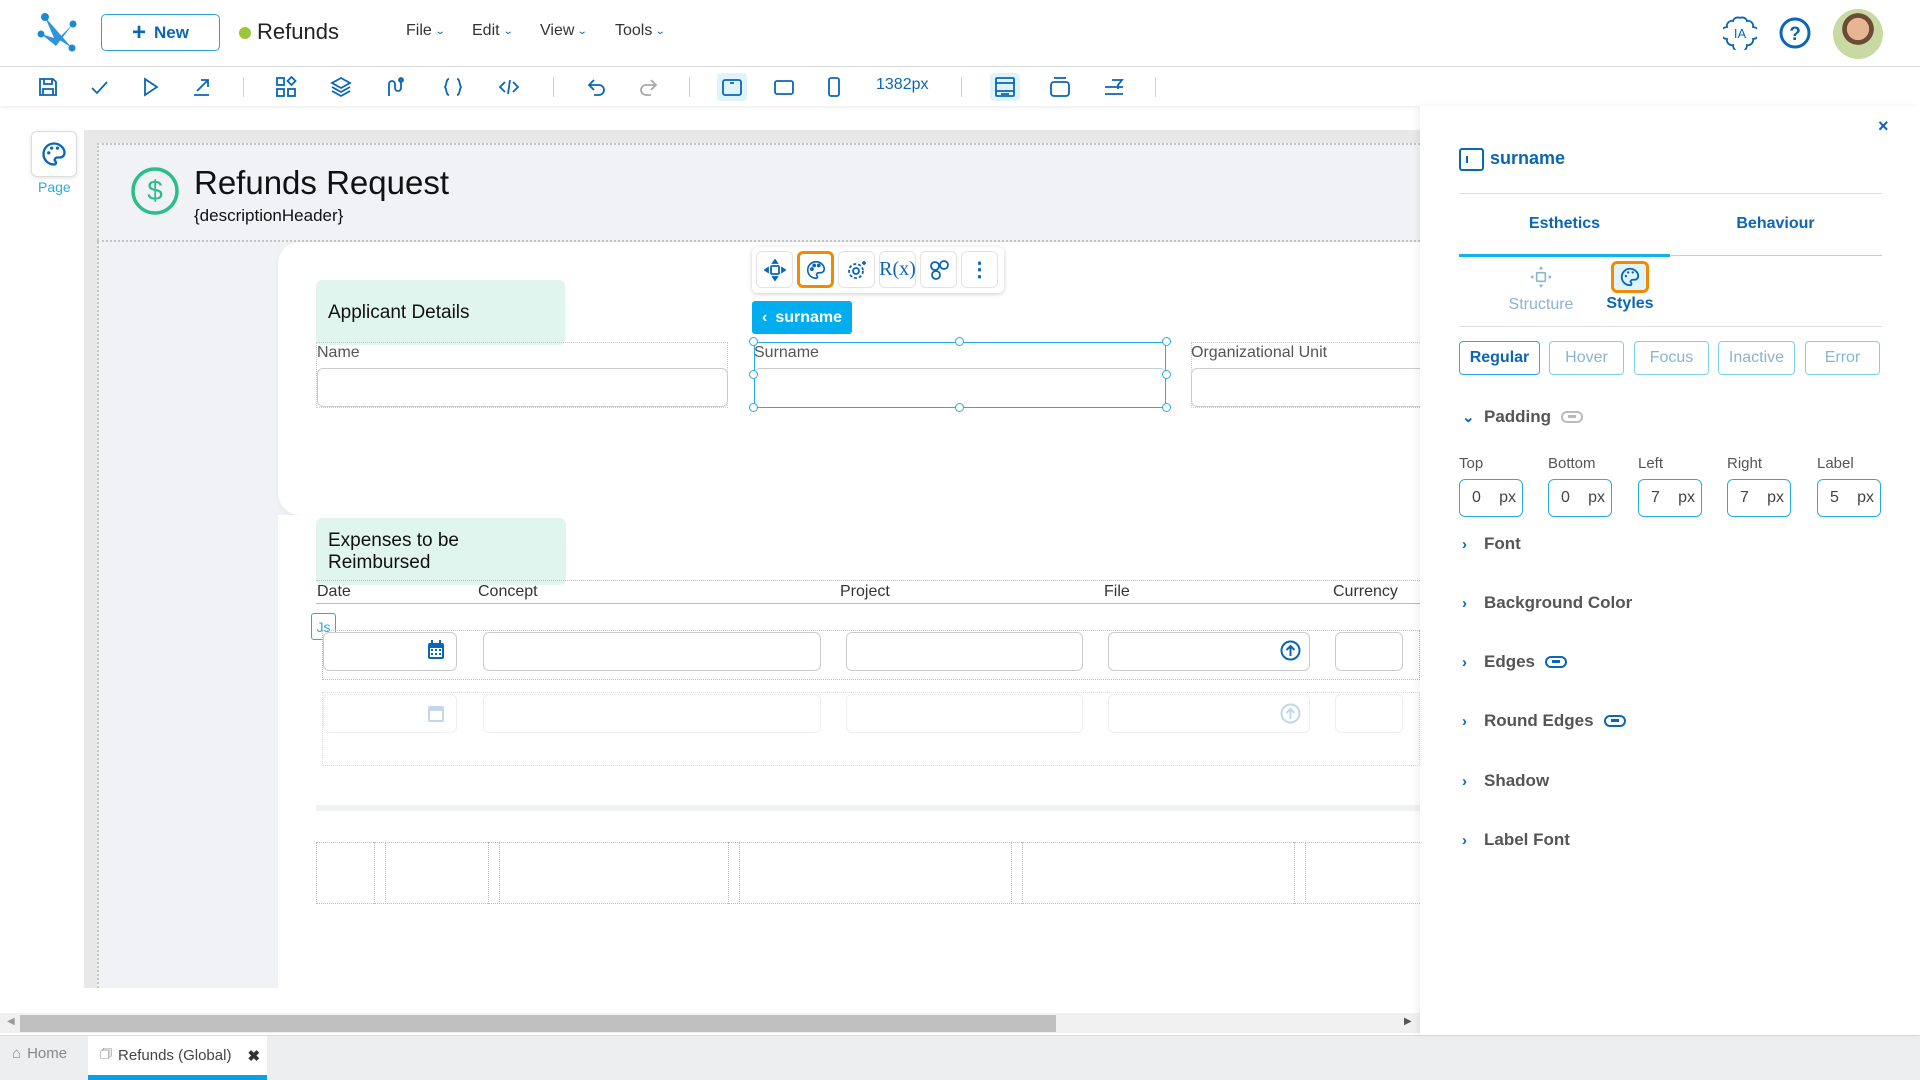 Image resolution: width=1920 pixels, height=1080 pixels. I want to click on state-focus-button: Focus, so click(1671, 358).